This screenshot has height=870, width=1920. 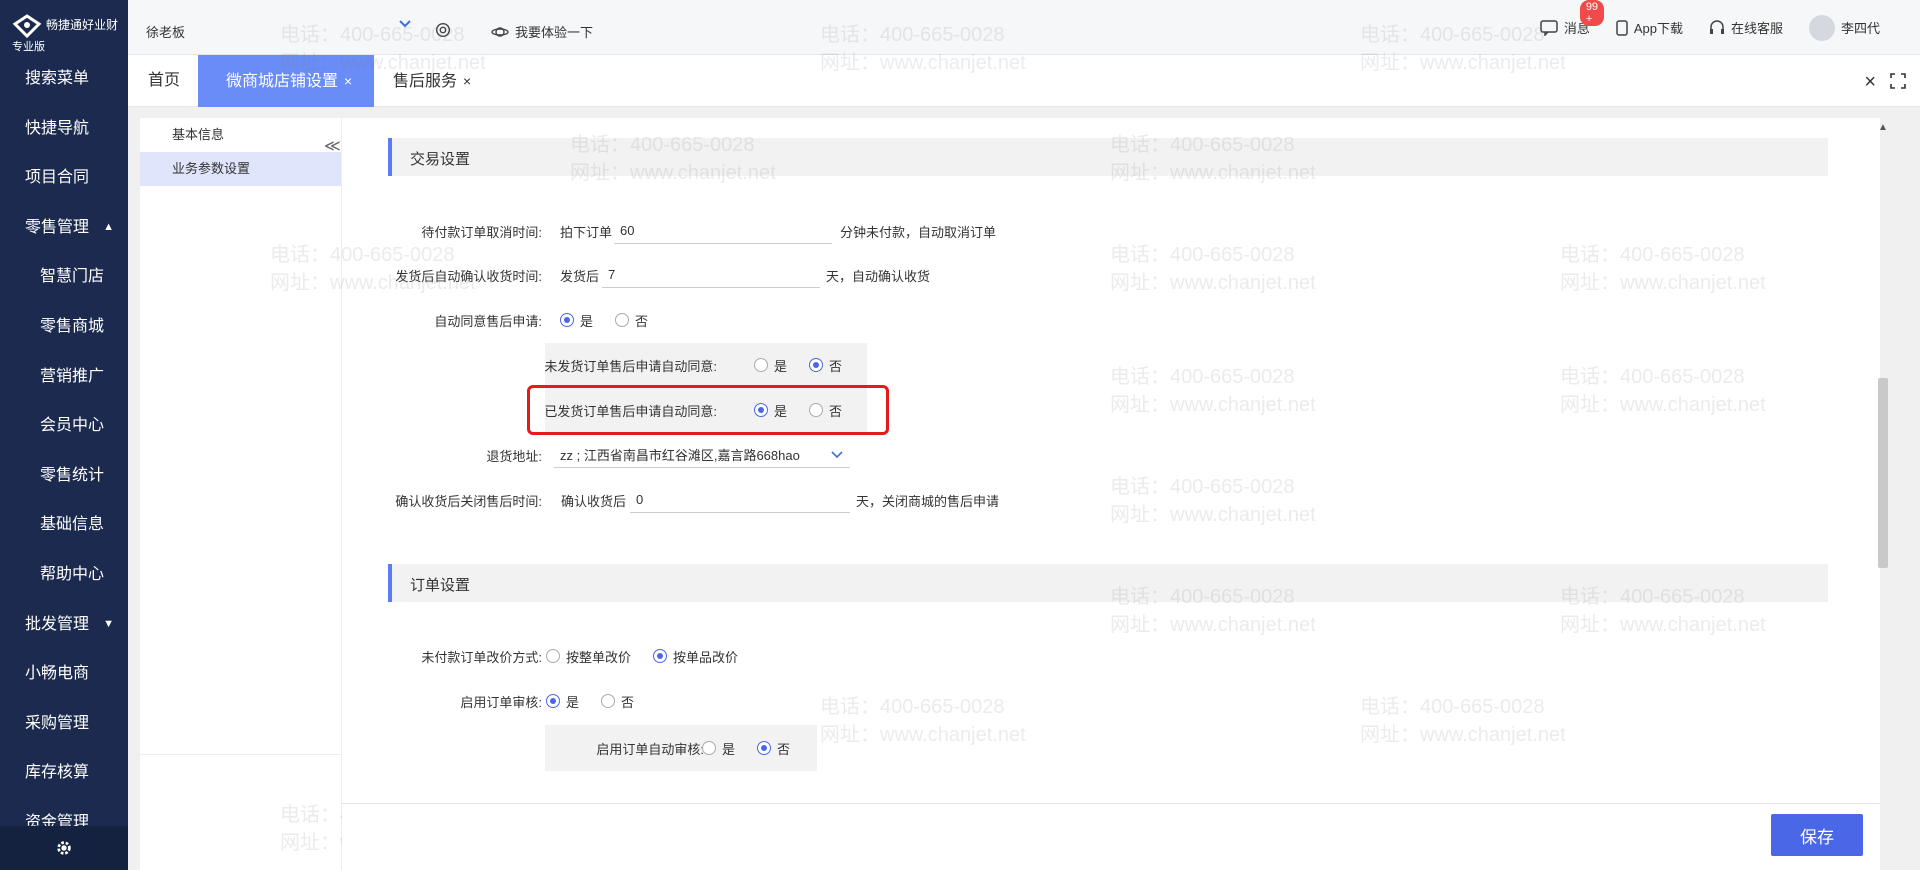 What do you see at coordinates (64, 525) in the screenshot?
I see `sidebar-item-basic-info: 基础信息` at bounding box center [64, 525].